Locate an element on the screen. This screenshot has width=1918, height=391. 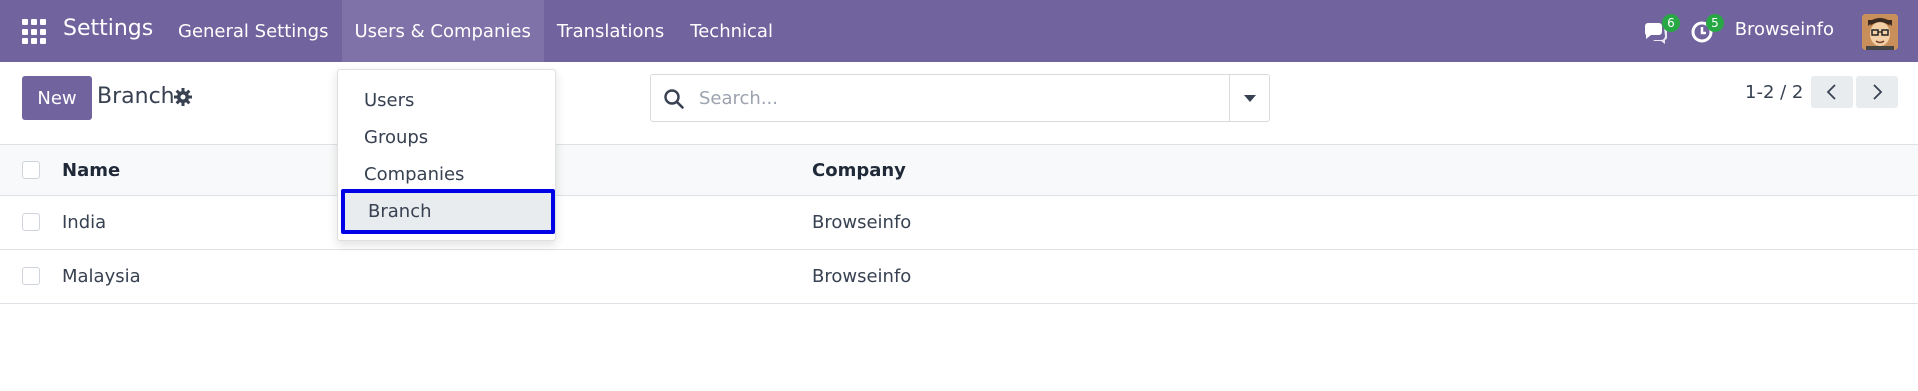
activity-clock-icon: 5 is located at coordinates (1706, 31).